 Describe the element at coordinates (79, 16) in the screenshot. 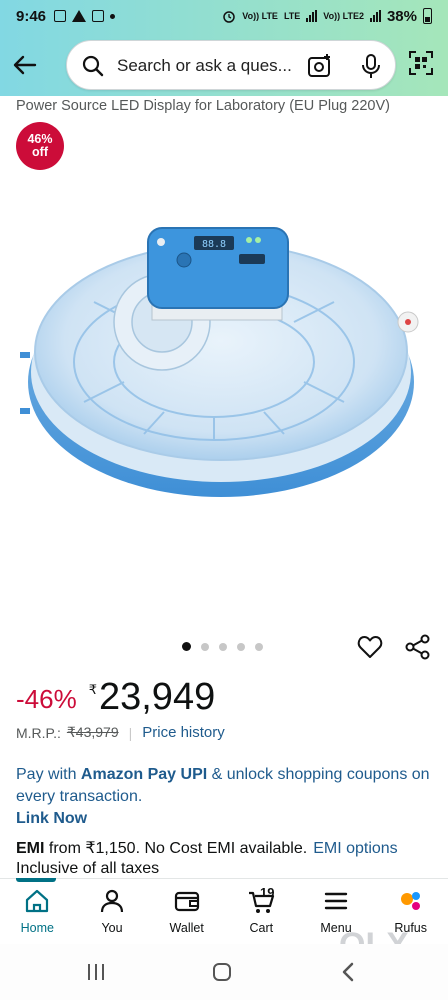

I see `alert-icon` at that location.